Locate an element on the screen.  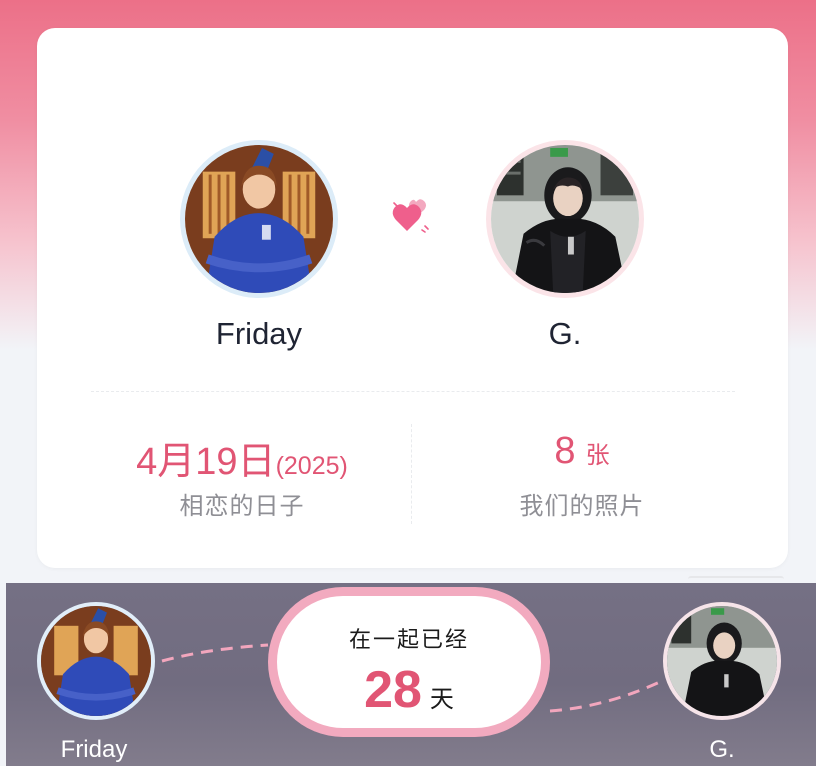
heart-icon is located at coordinates (410, 216).